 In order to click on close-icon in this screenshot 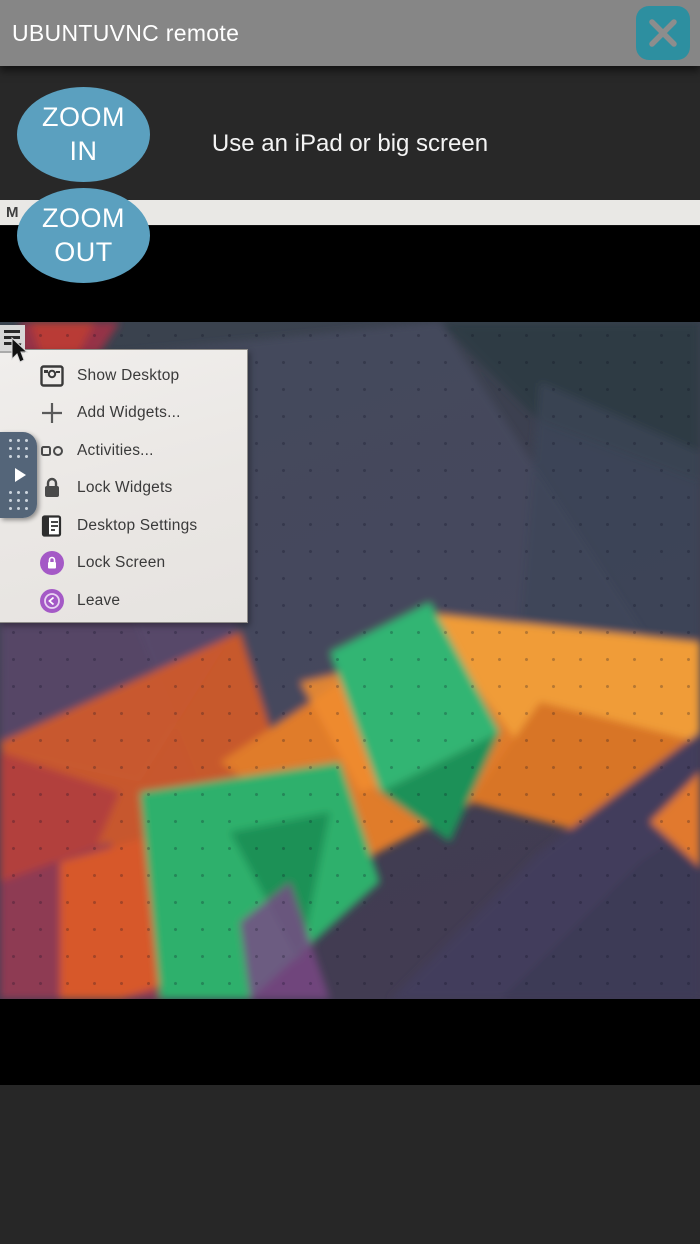, I will do `click(663, 33)`.